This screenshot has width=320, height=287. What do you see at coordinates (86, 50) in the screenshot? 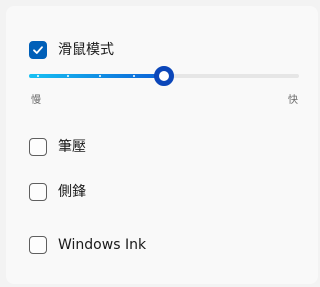
I see `mouse-mode-label: 滑鼠模式` at bounding box center [86, 50].